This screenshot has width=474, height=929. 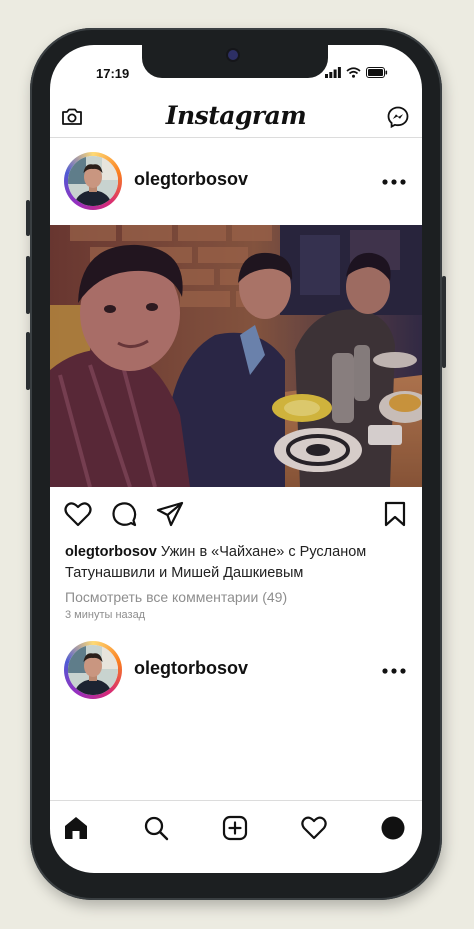 What do you see at coordinates (28, 361) in the screenshot?
I see `volume-down-button` at bounding box center [28, 361].